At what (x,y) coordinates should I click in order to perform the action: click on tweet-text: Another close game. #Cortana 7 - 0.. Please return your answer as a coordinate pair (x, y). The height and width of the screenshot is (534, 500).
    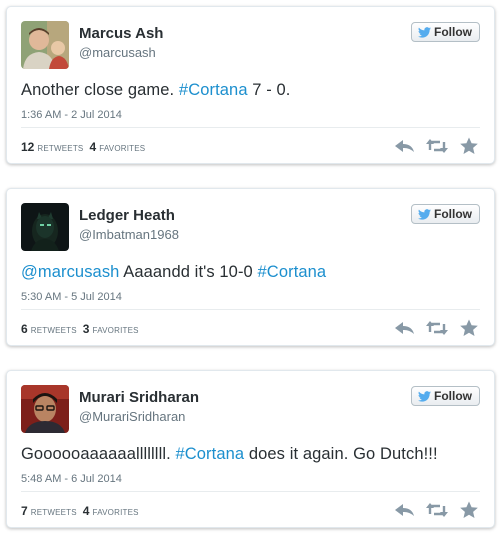
    Looking at the image, I should click on (156, 90).